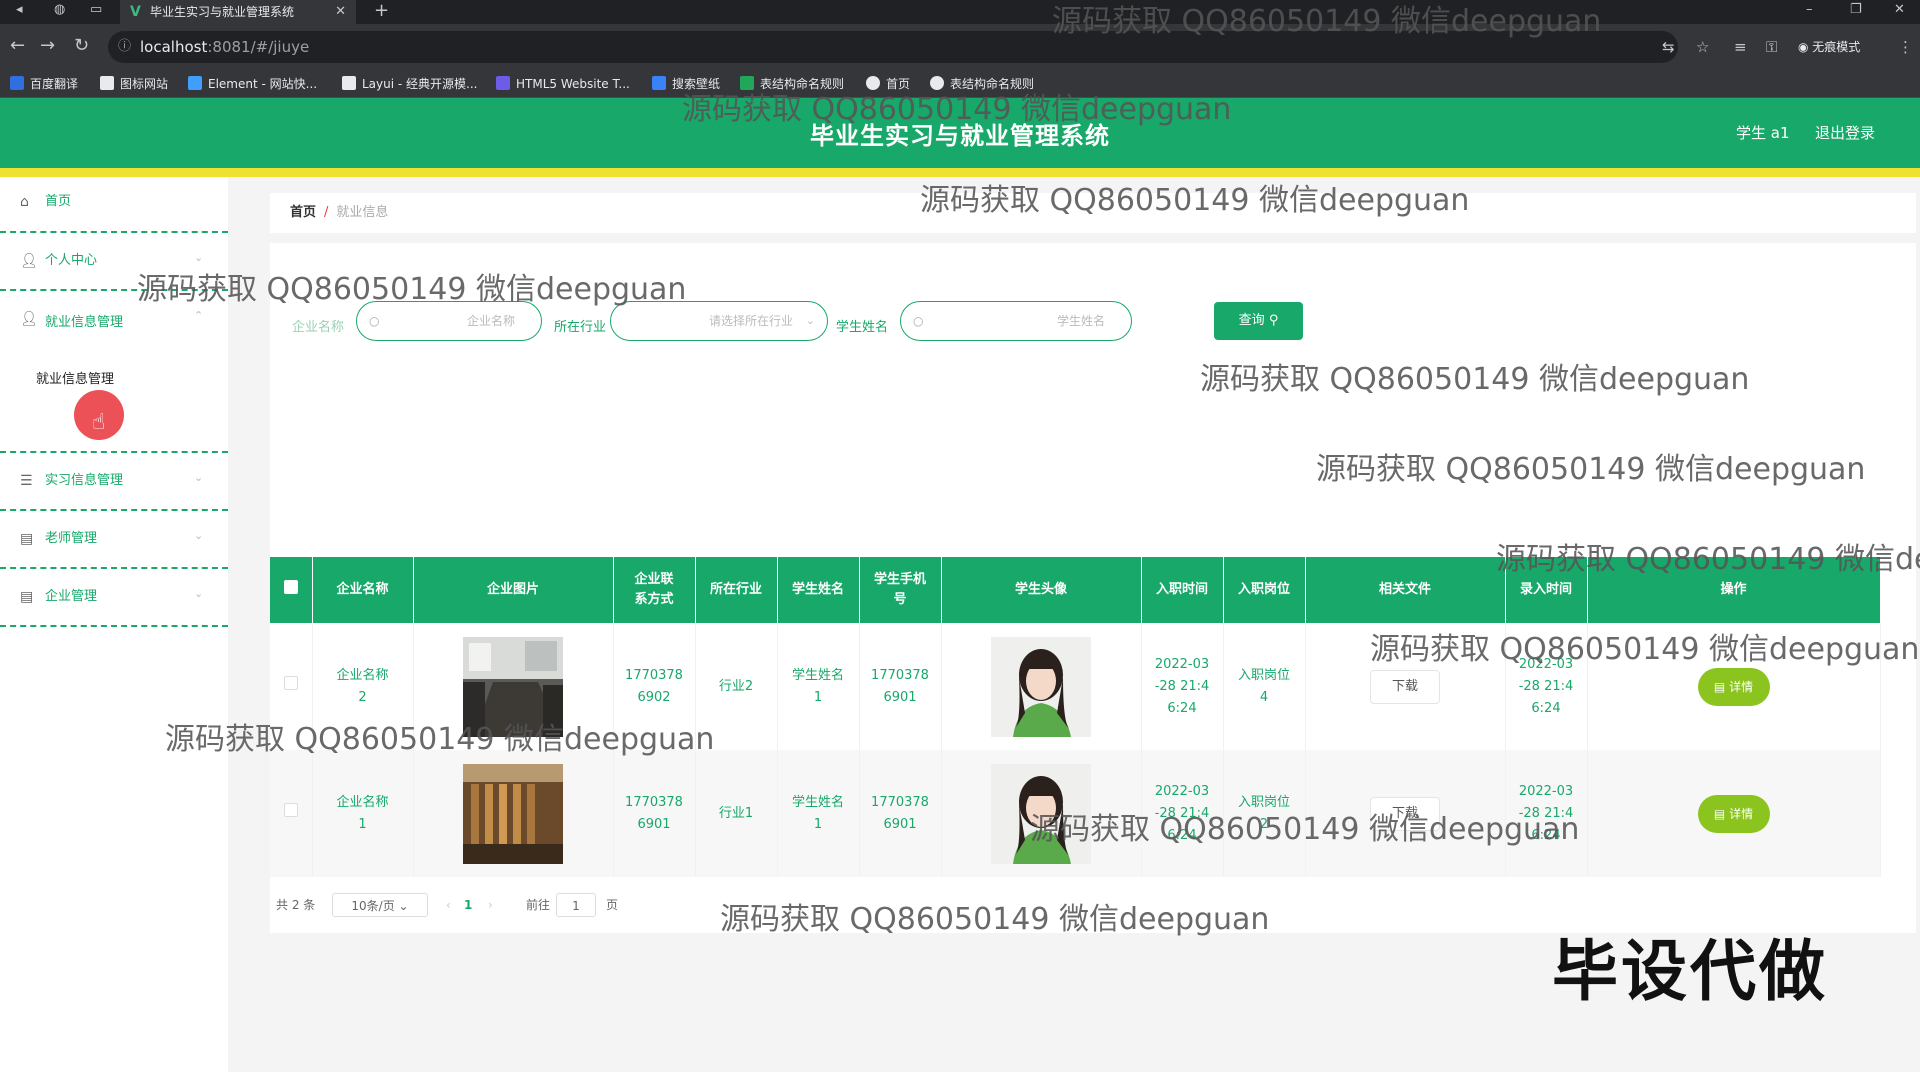 This screenshot has width=1920, height=1072. I want to click on row-select-cell, so click(291, 813).